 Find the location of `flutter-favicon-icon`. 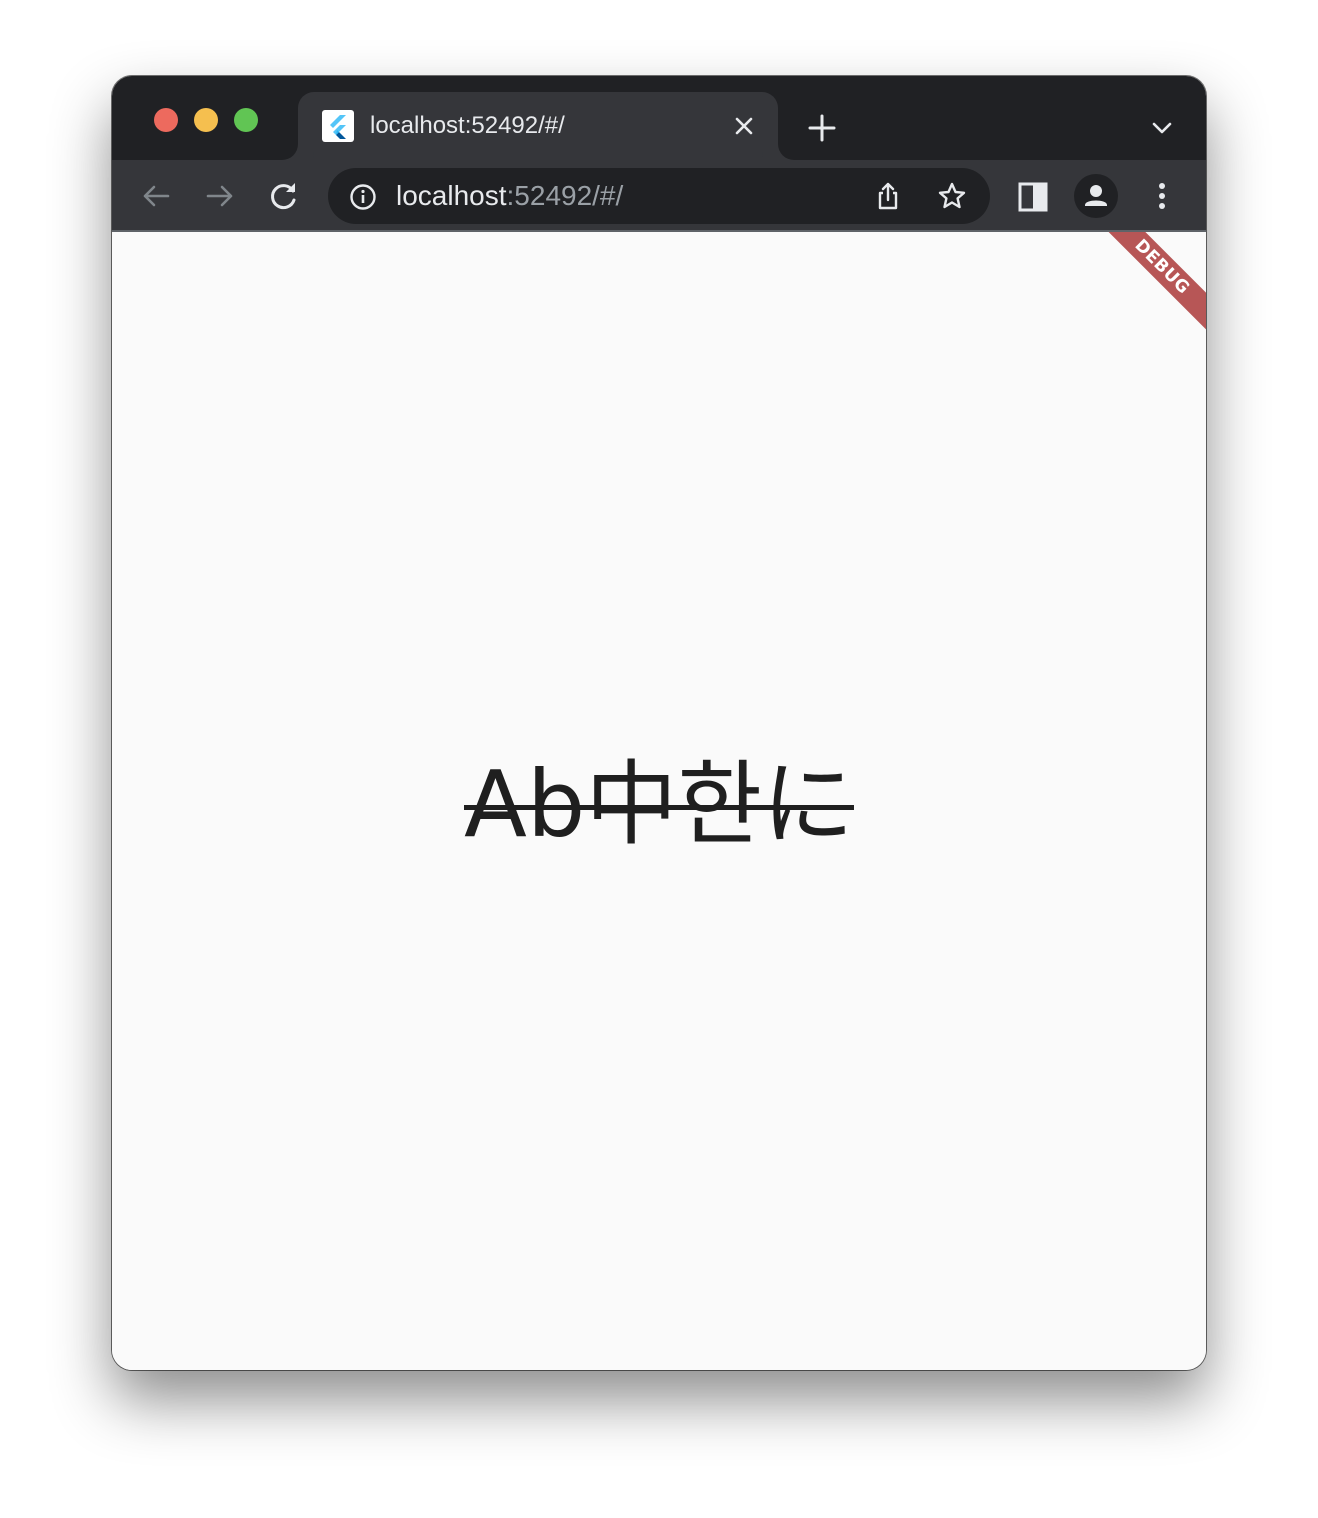

flutter-favicon-icon is located at coordinates (338, 126).